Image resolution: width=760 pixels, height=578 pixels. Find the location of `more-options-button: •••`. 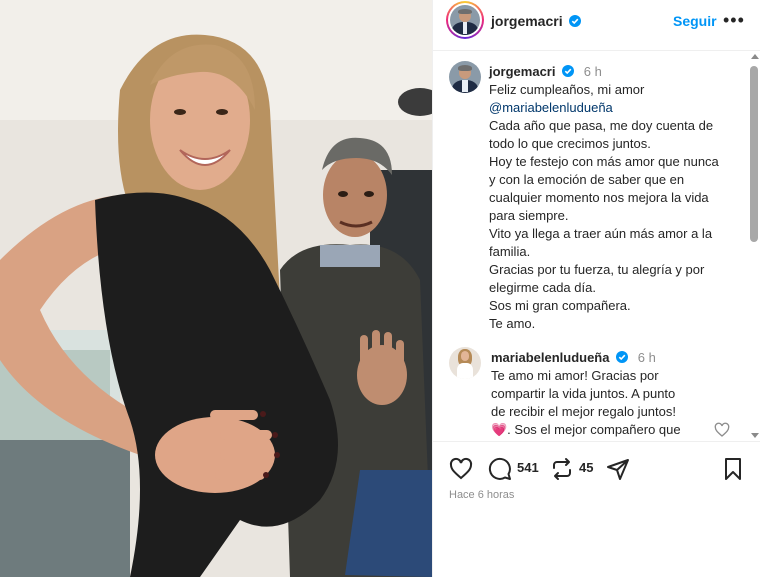

more-options-button: ••• is located at coordinates (734, 20).